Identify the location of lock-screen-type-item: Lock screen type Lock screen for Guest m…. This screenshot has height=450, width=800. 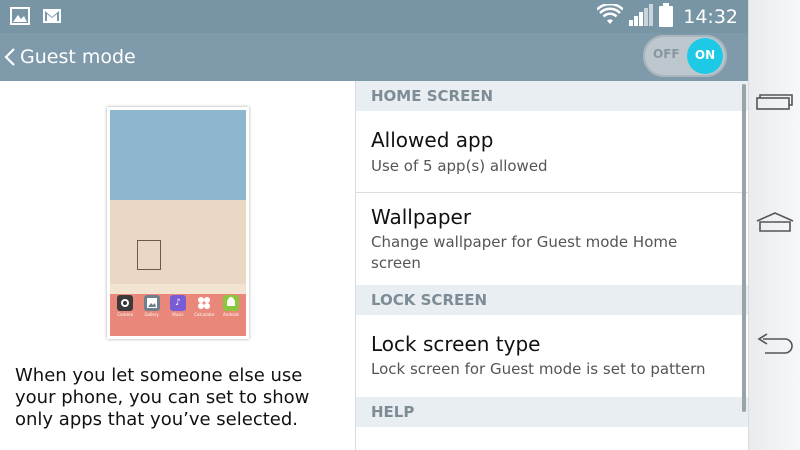
(552, 356).